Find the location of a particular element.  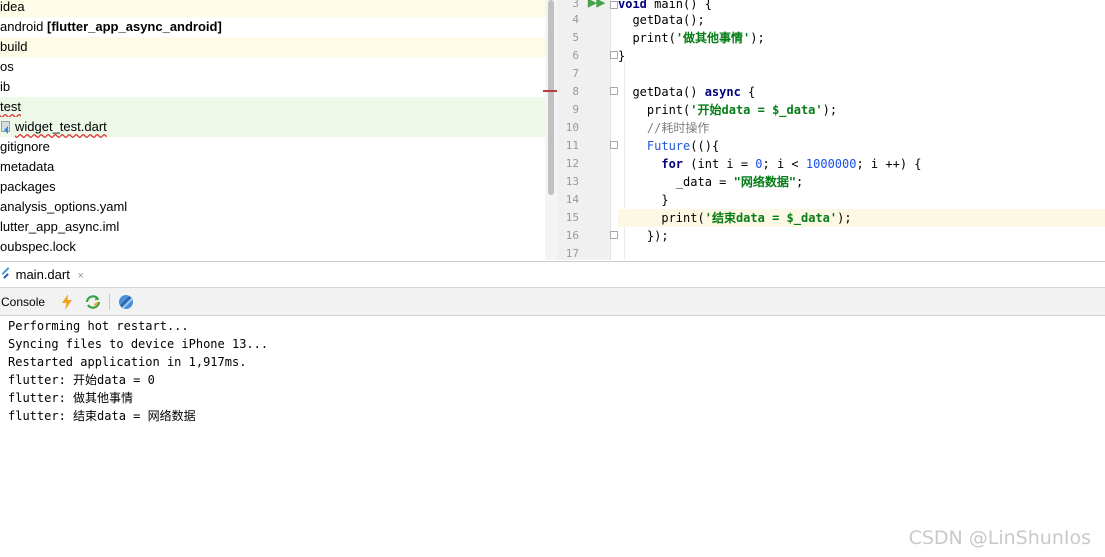

dart-test-file-icon is located at coordinates (6, 127).